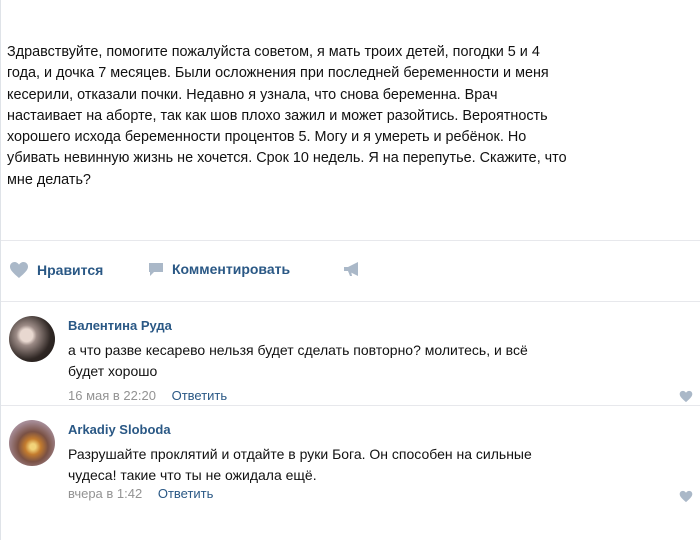 Image resolution: width=700 pixels, height=540 pixels. I want to click on comment-button: Комментировать, so click(219, 269).